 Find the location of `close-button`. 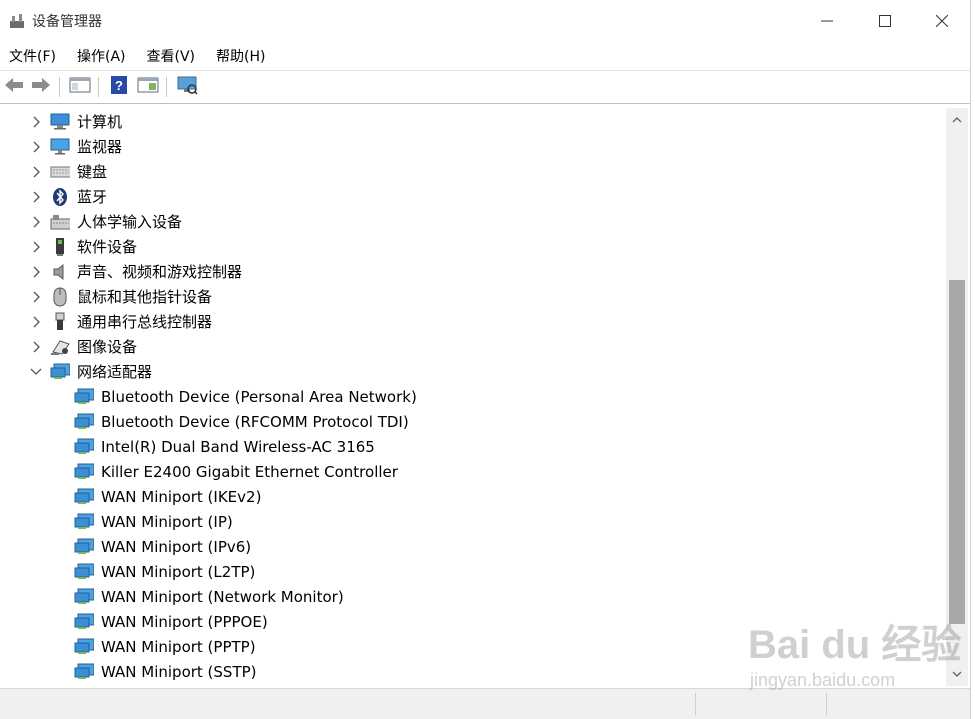

close-button is located at coordinates (942, 21).